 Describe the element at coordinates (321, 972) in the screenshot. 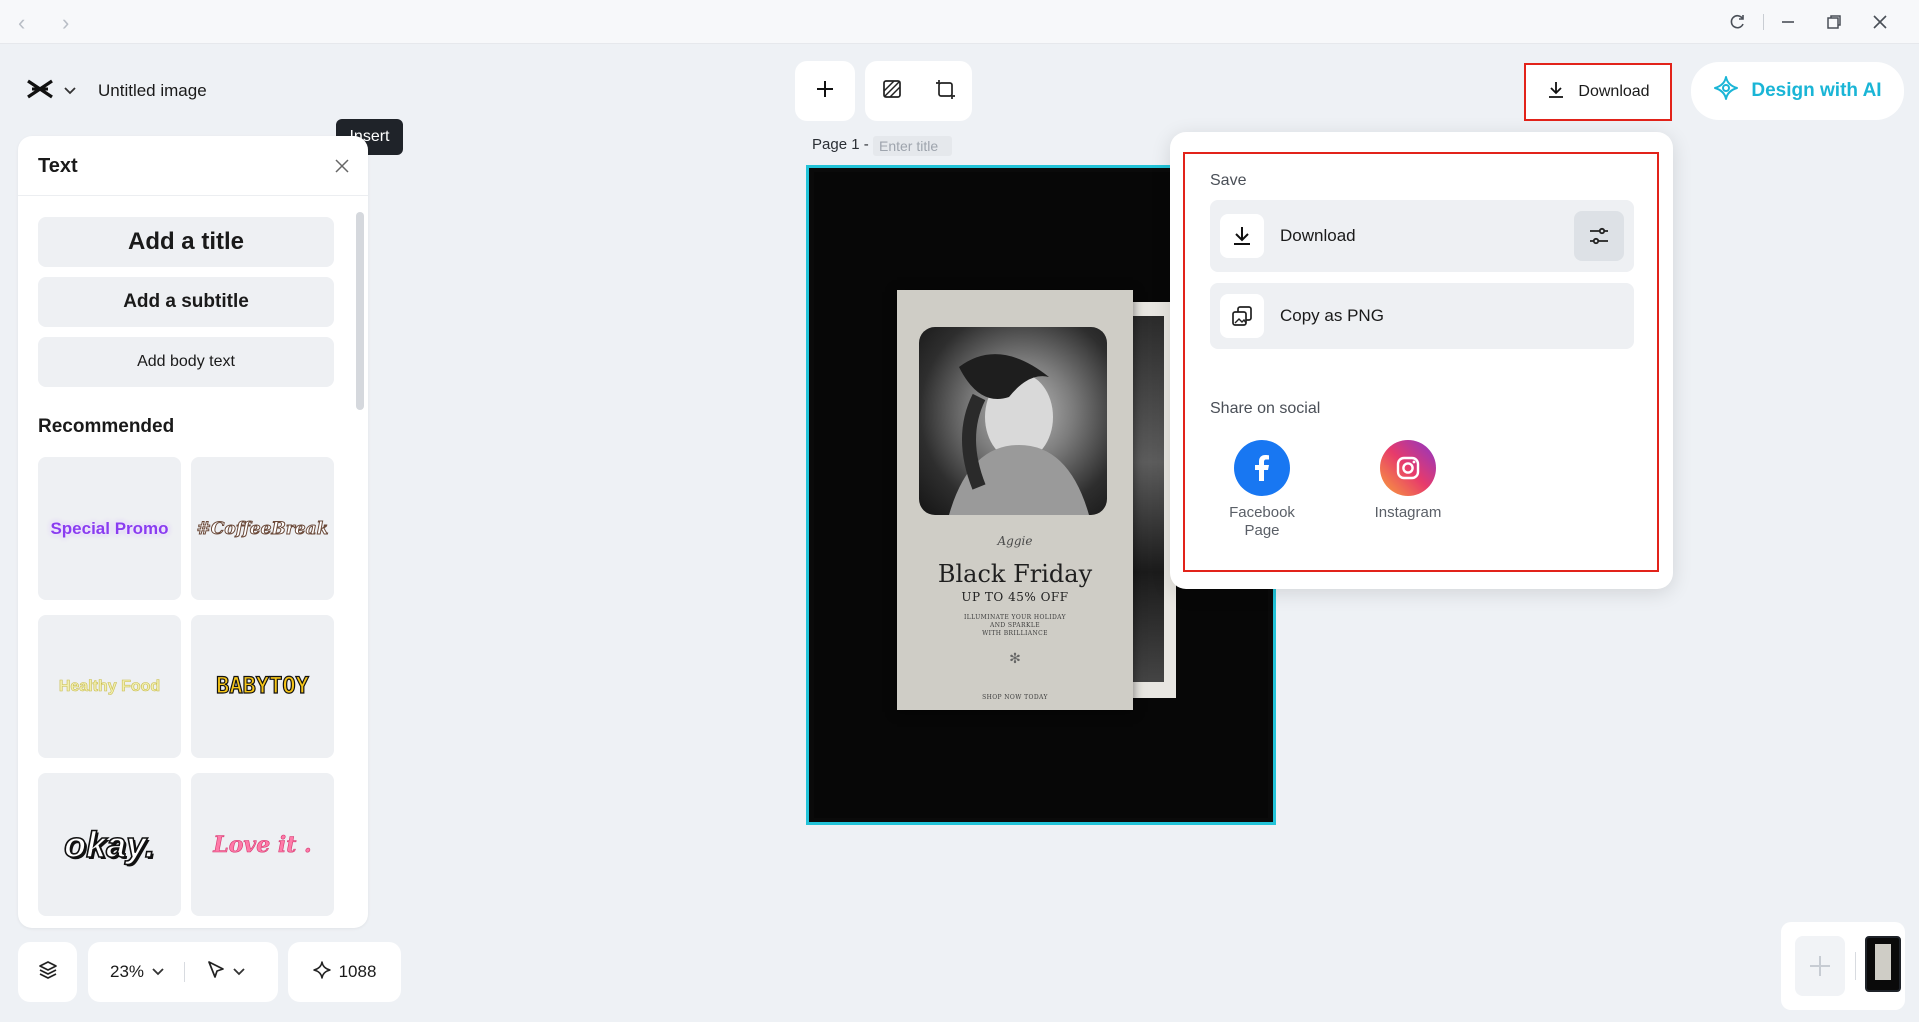

I see `sparkle-icon` at that location.